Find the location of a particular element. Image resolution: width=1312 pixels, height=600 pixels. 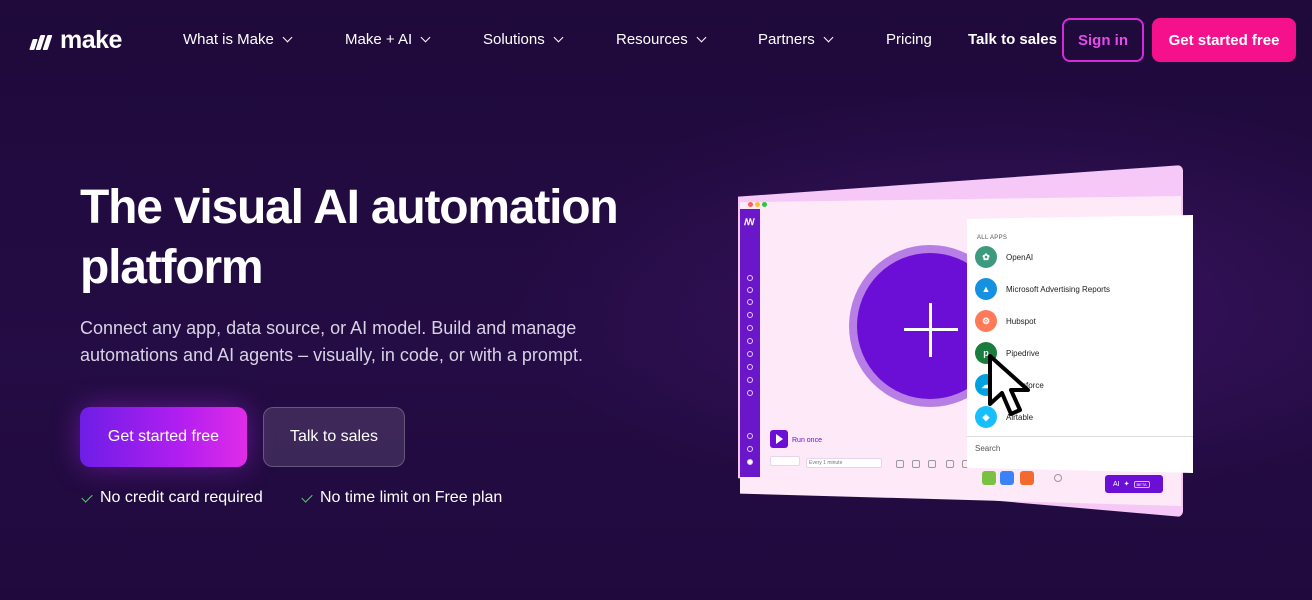

app-name: OpenAI is located at coordinates (1020, 257).